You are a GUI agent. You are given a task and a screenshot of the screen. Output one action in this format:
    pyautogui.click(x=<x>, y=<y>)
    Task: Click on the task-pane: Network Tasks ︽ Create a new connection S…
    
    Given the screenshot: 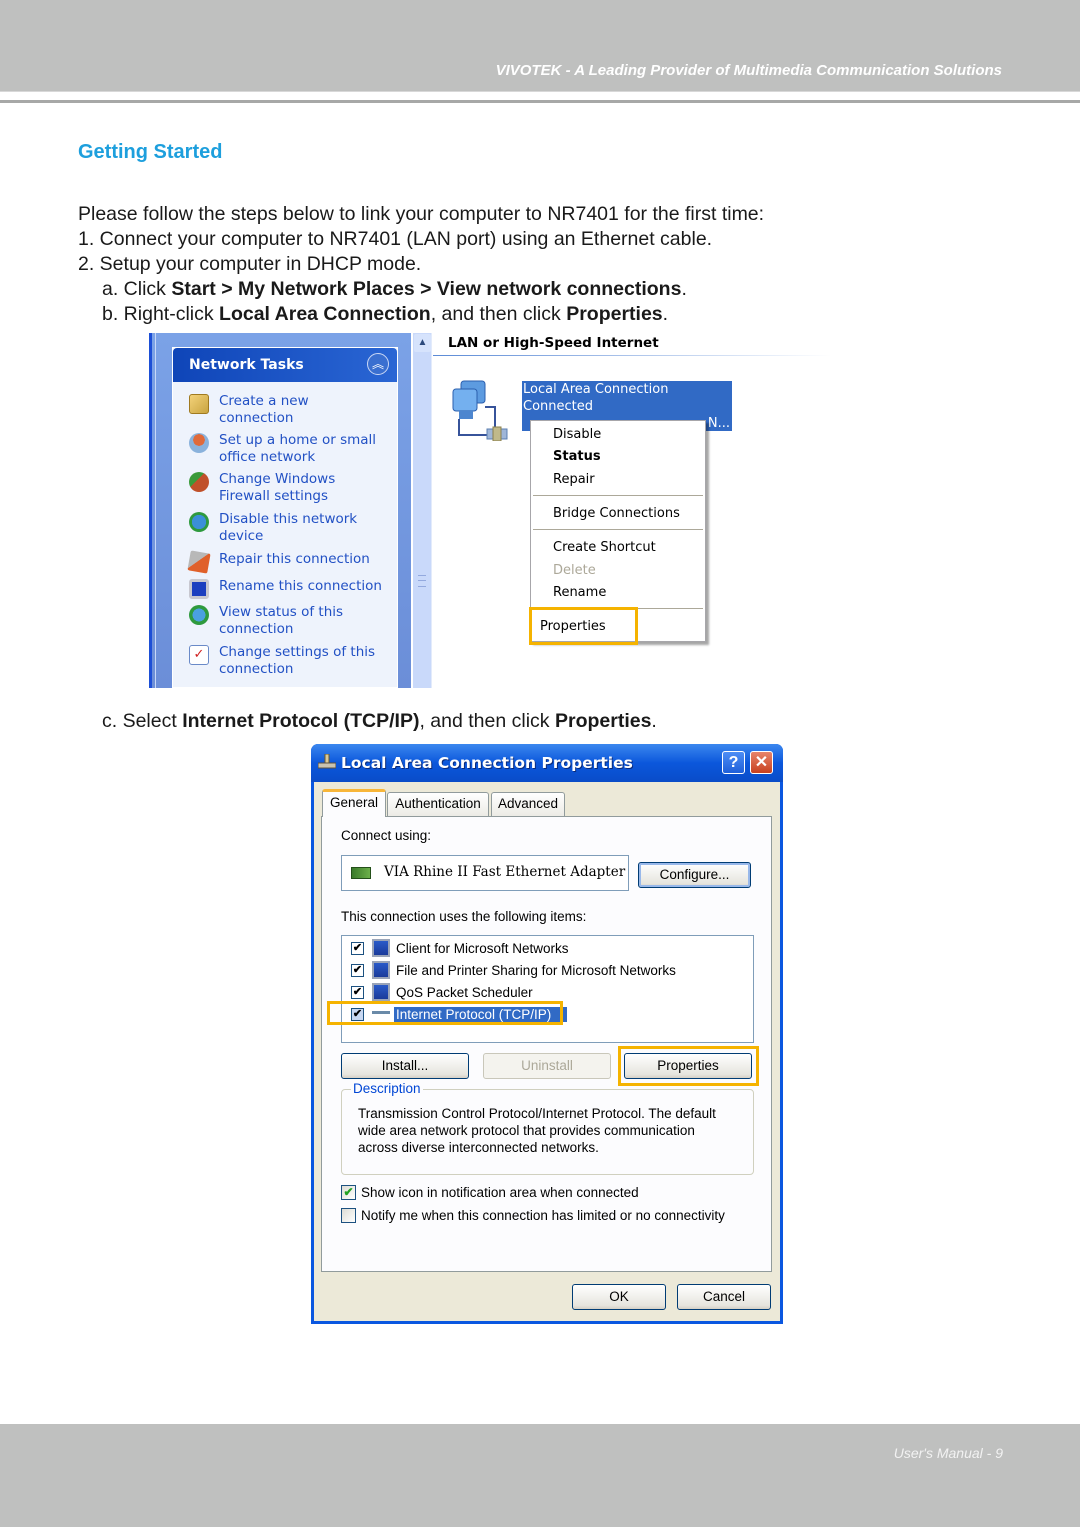 What is the action you would take?
    pyautogui.click(x=280, y=510)
    